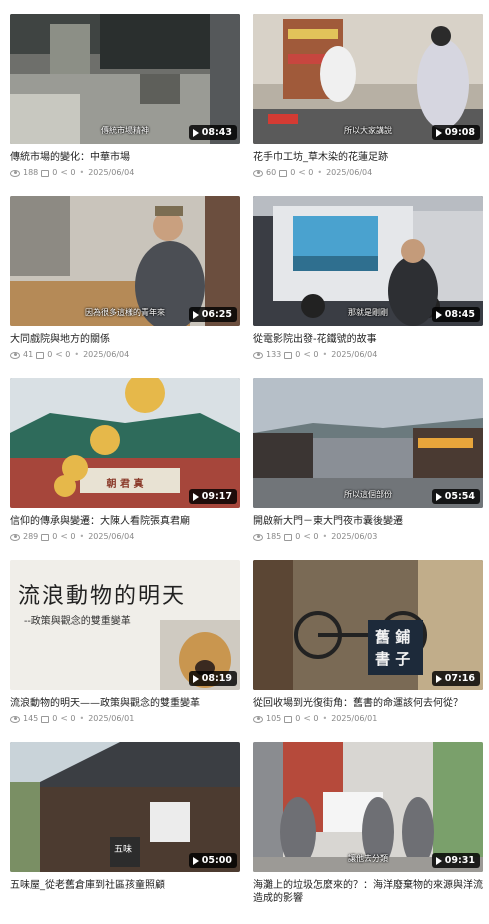  What do you see at coordinates (368, 703) in the screenshot?
I see `video-title: 從回收場到光復街角：舊書的命運該何去何從？` at bounding box center [368, 703].